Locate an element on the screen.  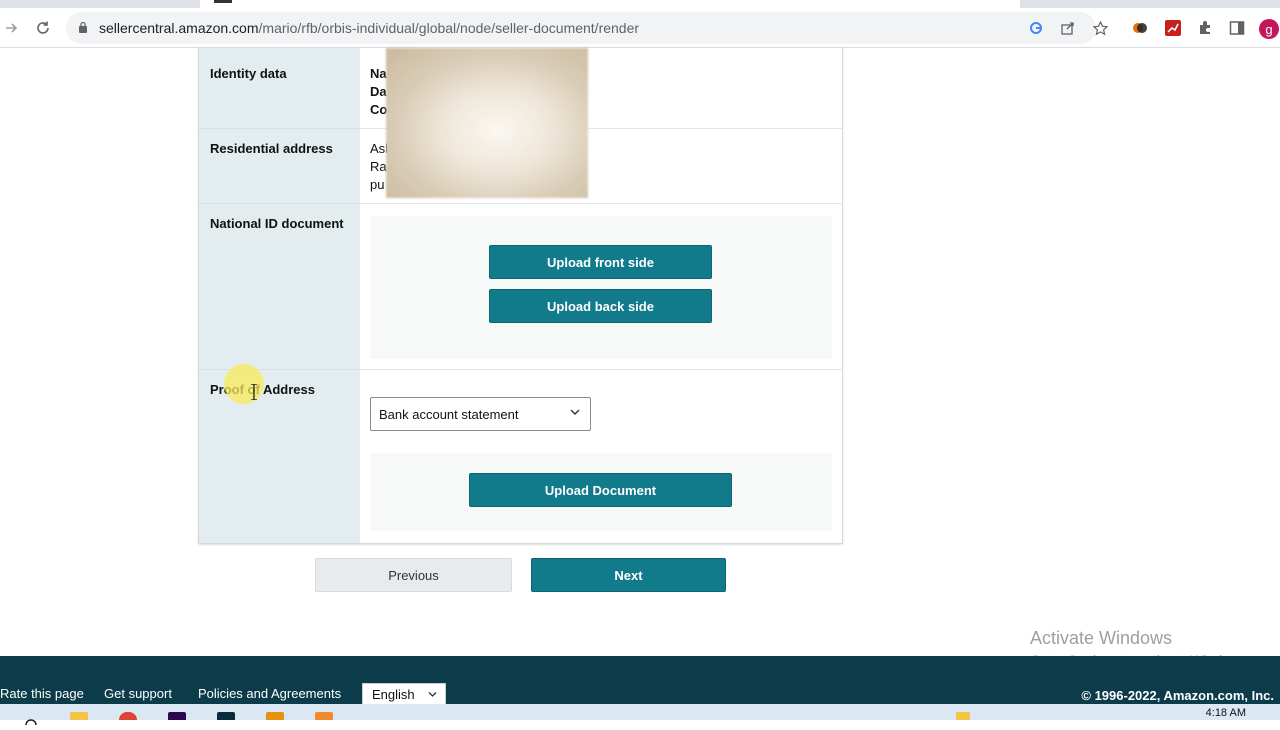
widget-icon is located at coordinates (963, 716).